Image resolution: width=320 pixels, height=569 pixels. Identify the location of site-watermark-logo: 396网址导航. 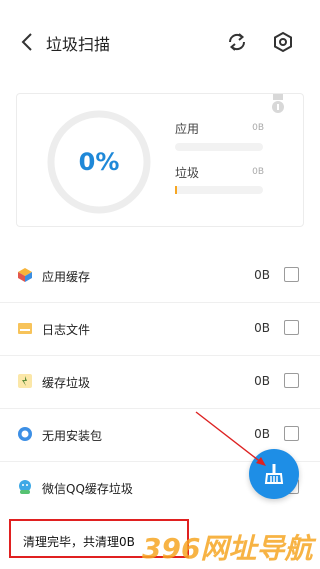
(229, 548).